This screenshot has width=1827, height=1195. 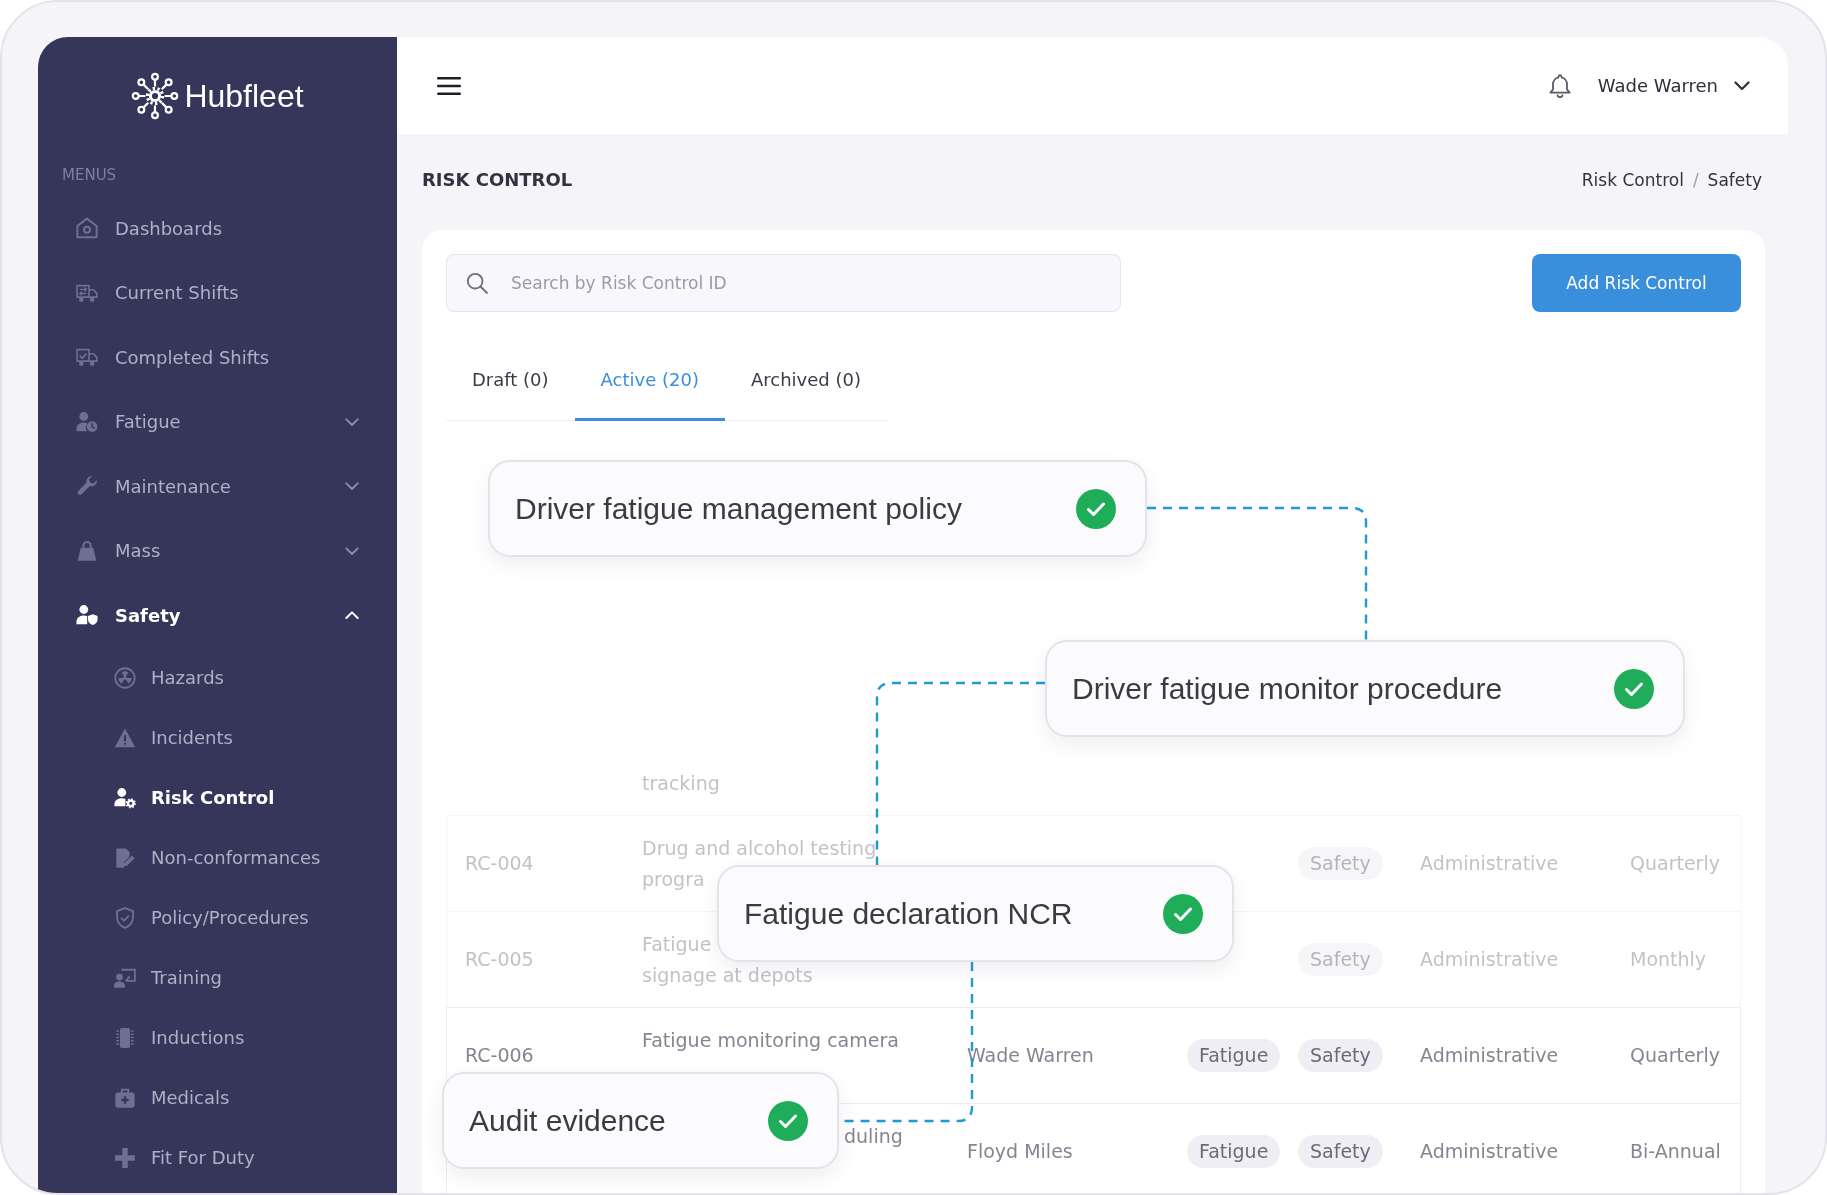 I want to click on table-cell-text: Fatigue monitoring camera, so click(x=770, y=1040).